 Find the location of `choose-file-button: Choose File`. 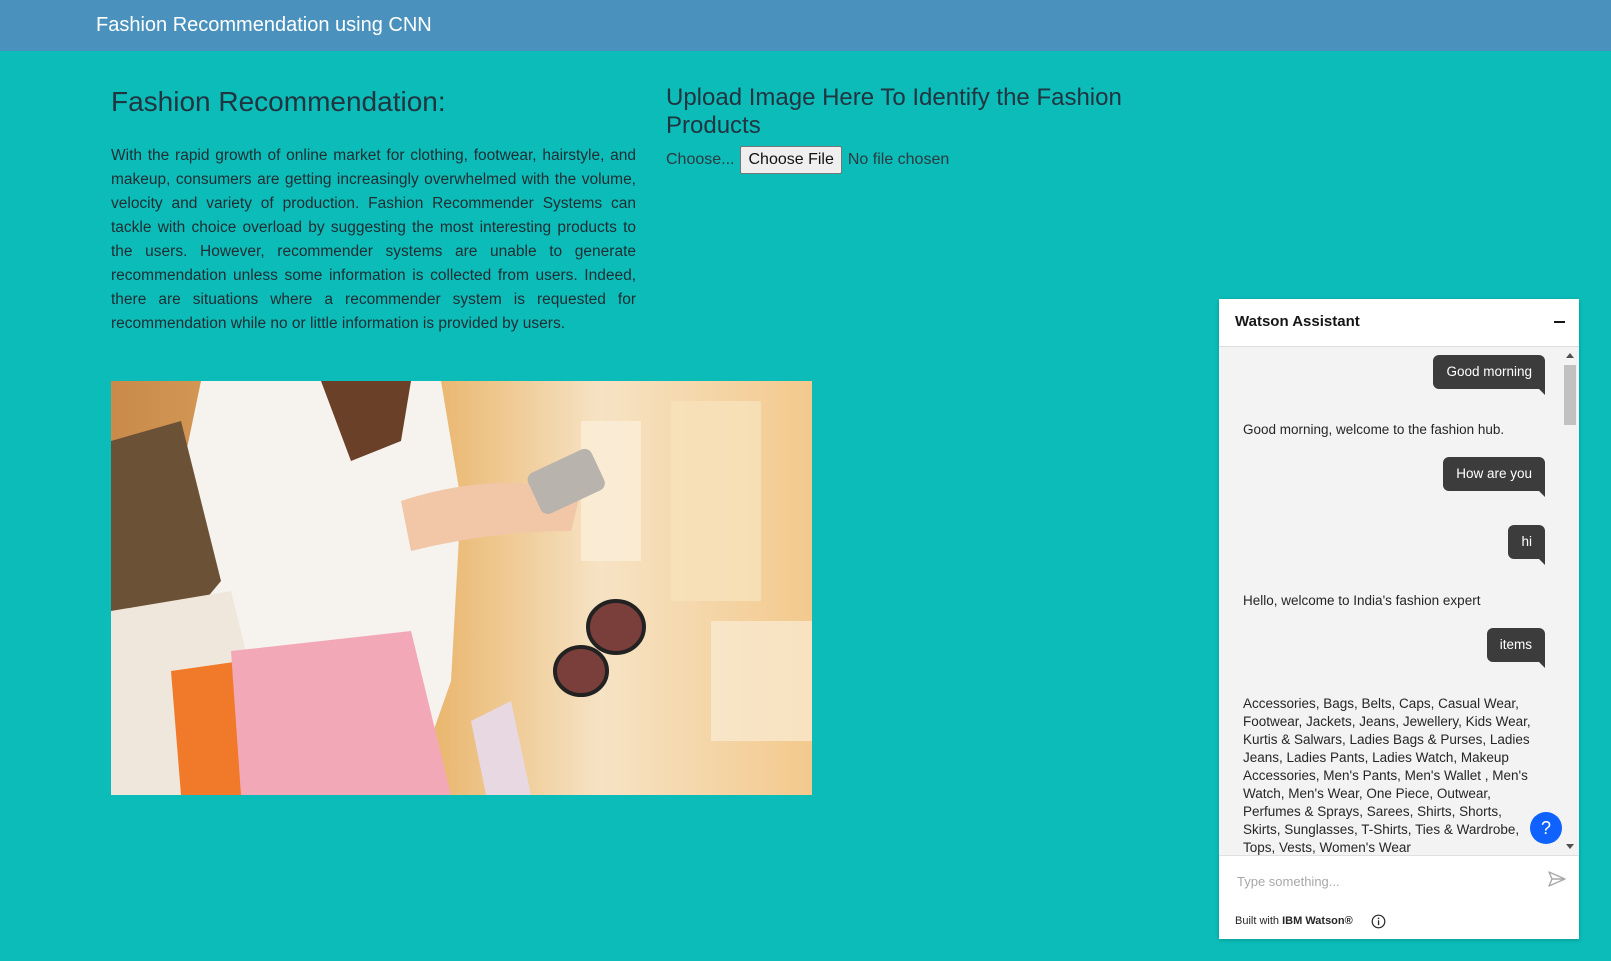

choose-file-button: Choose File is located at coordinates (791, 160).